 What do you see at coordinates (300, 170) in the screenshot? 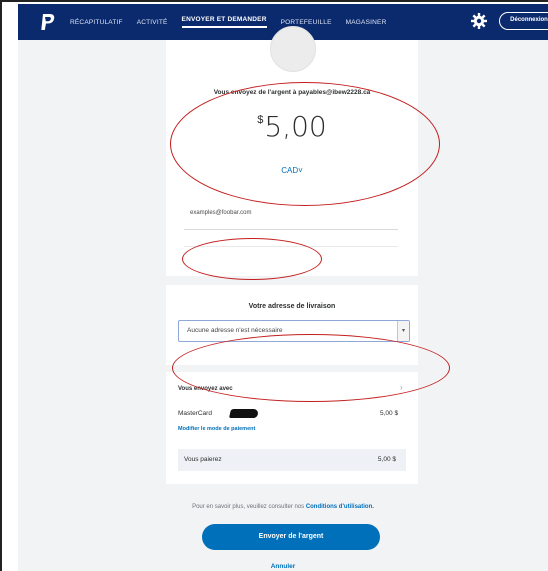
I see `chevron-down-icon: ˅` at bounding box center [300, 170].